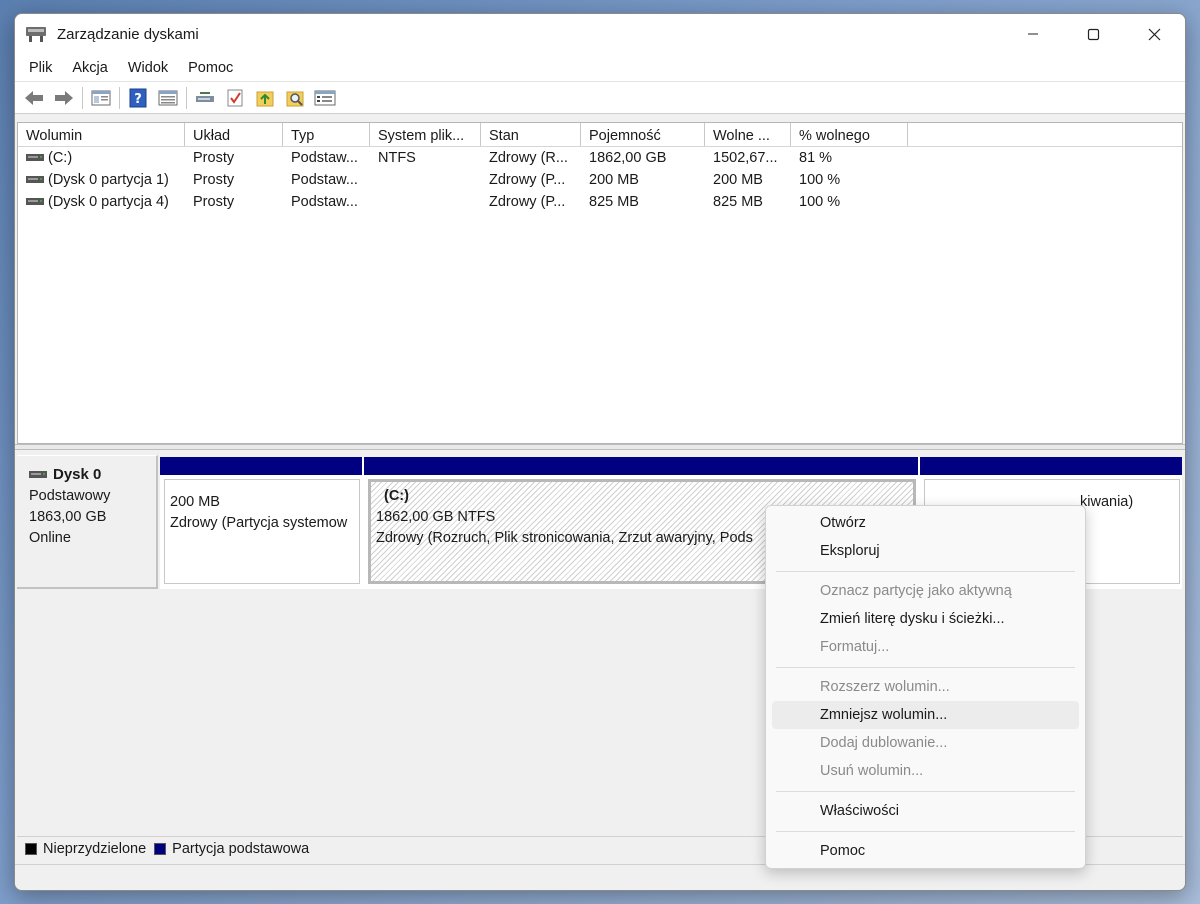 The height and width of the screenshot is (904, 1200). I want to click on partition-1: 200 MB Zdrowy (Partycja systemow, so click(261, 520).